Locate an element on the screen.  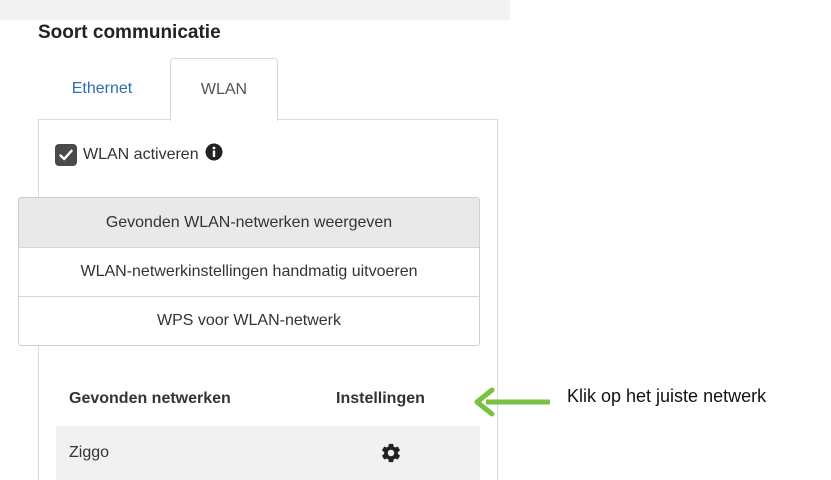
network-name: Ziggo is located at coordinates (89, 452).